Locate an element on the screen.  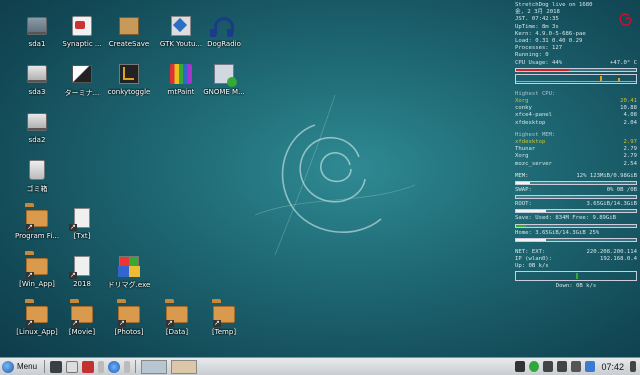
browser-launcher-icon is located at coordinates (114, 366).